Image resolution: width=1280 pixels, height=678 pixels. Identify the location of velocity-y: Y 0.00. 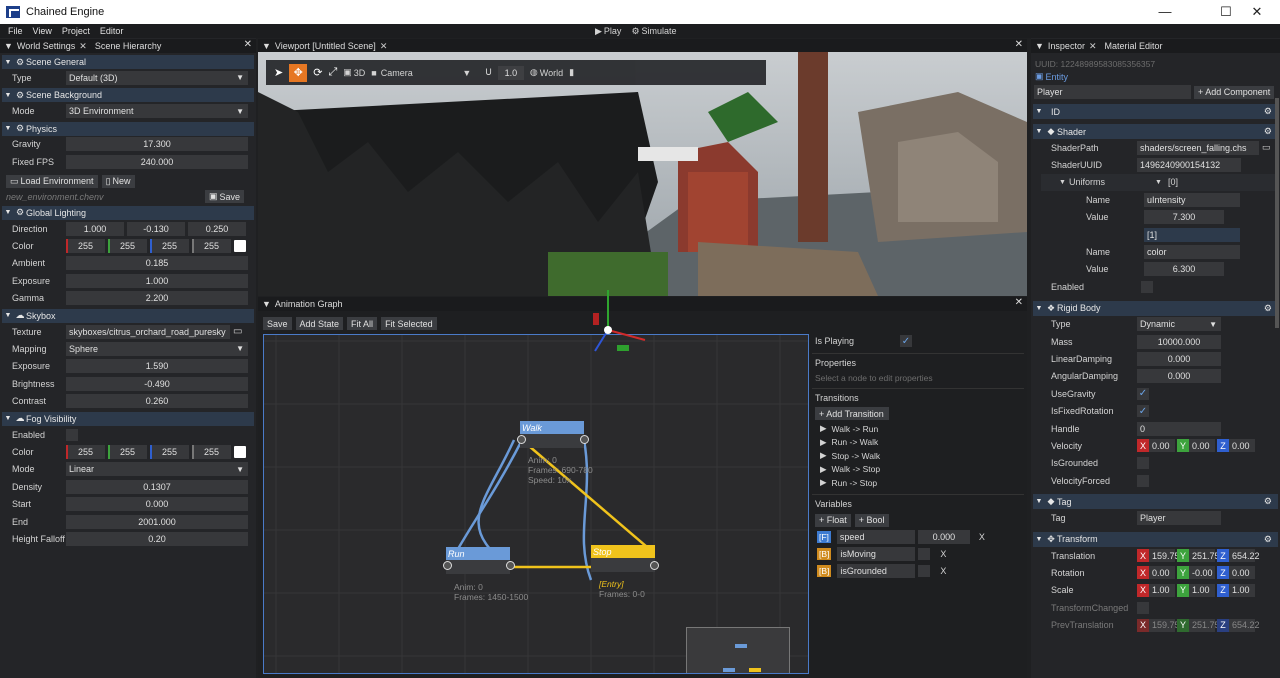
(1196, 446).